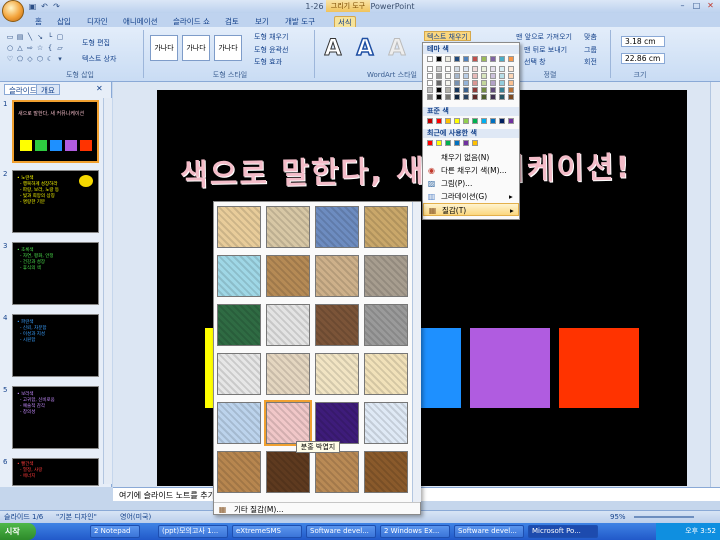 The width and height of the screenshot is (720, 540). What do you see at coordinates (315, 354) in the screenshot?
I see `texture-grid` at bounding box center [315, 354].